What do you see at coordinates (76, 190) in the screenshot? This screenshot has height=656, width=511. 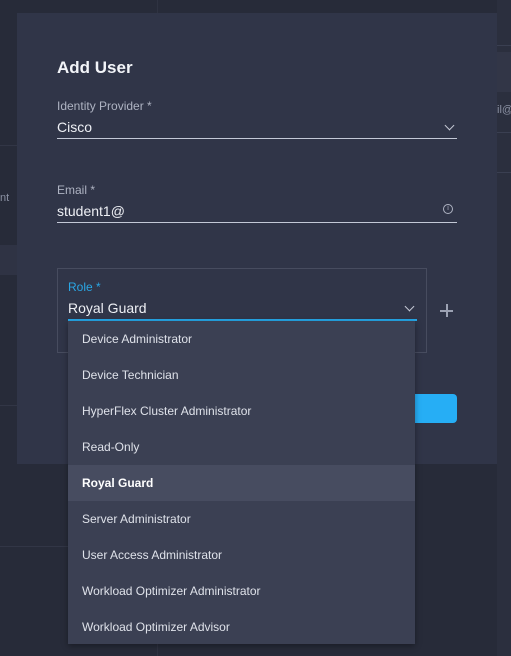 I see `email-label: Email *` at bounding box center [76, 190].